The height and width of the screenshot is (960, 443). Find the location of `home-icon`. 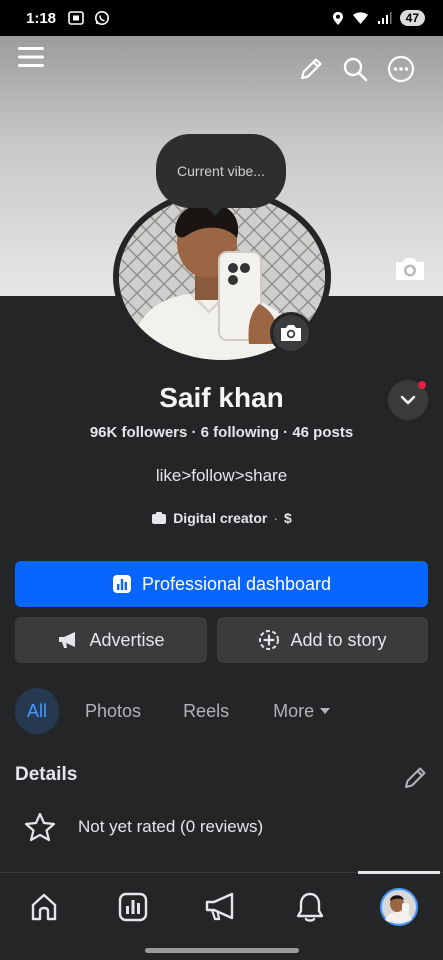

home-icon is located at coordinates (44, 907).